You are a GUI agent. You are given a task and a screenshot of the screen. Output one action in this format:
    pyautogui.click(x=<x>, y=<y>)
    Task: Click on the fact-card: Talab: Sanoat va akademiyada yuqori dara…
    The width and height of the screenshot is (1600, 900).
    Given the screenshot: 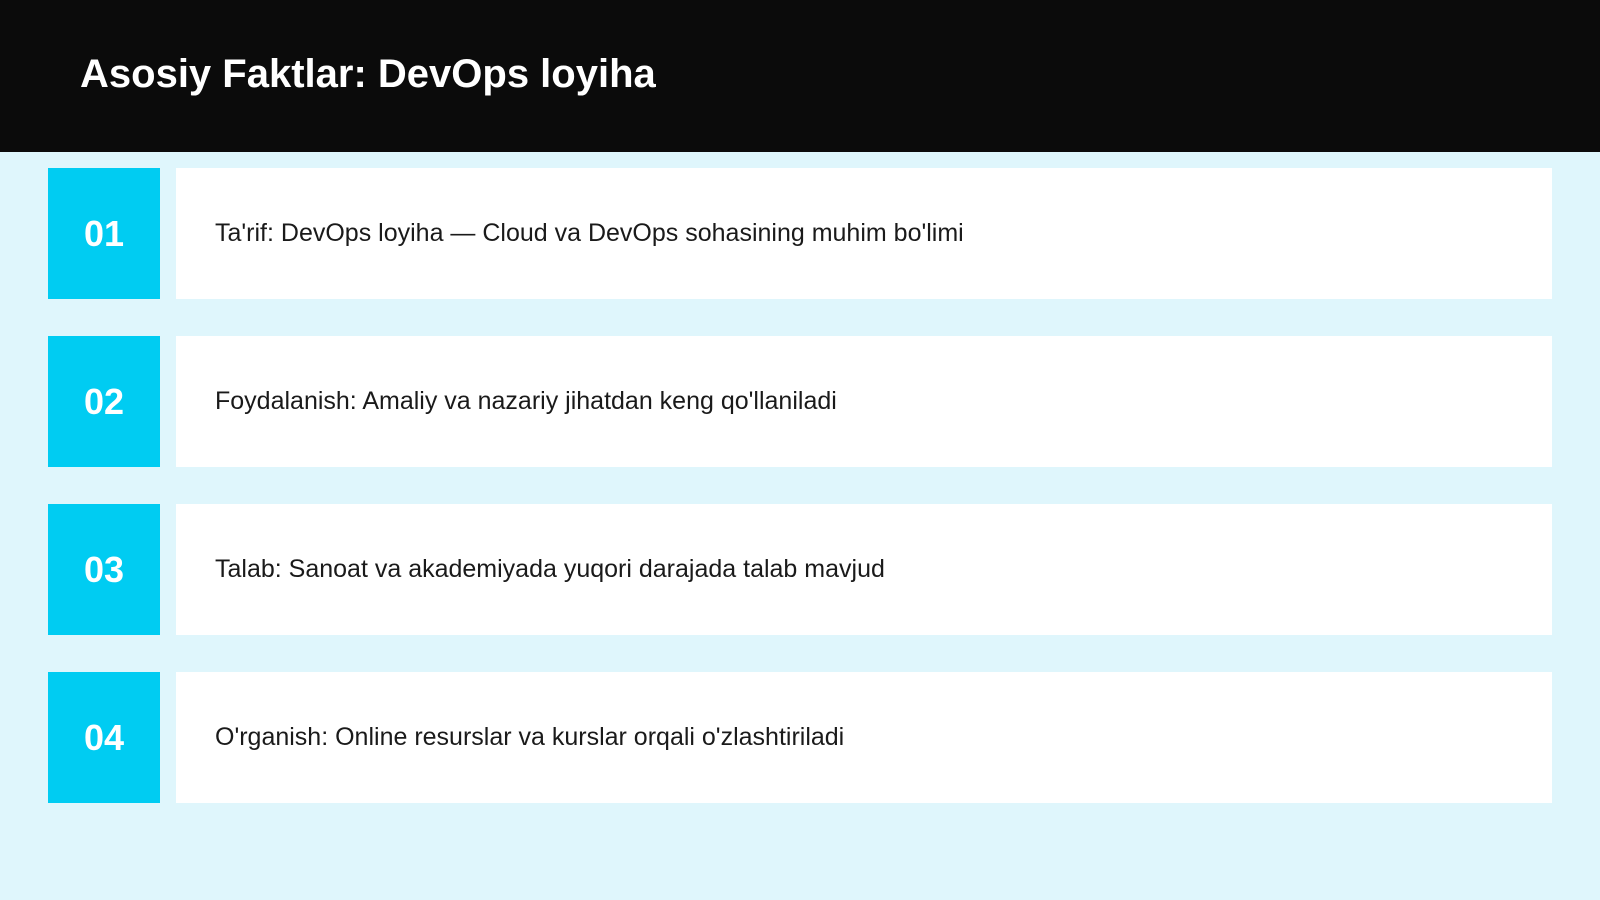 What is the action you would take?
    pyautogui.click(x=864, y=569)
    